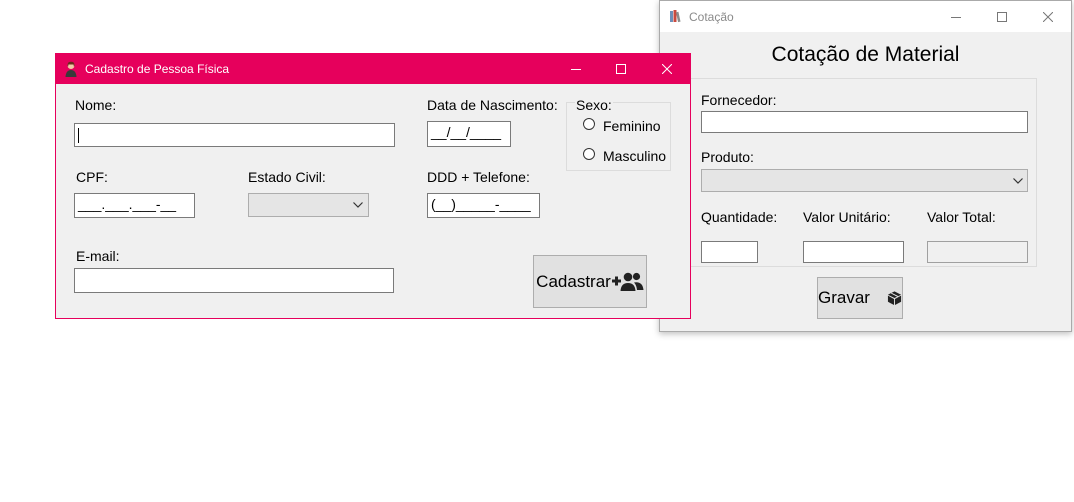 This screenshot has width=1074, height=502. I want to click on fornecedor-label: Fornecedor:, so click(739, 100).